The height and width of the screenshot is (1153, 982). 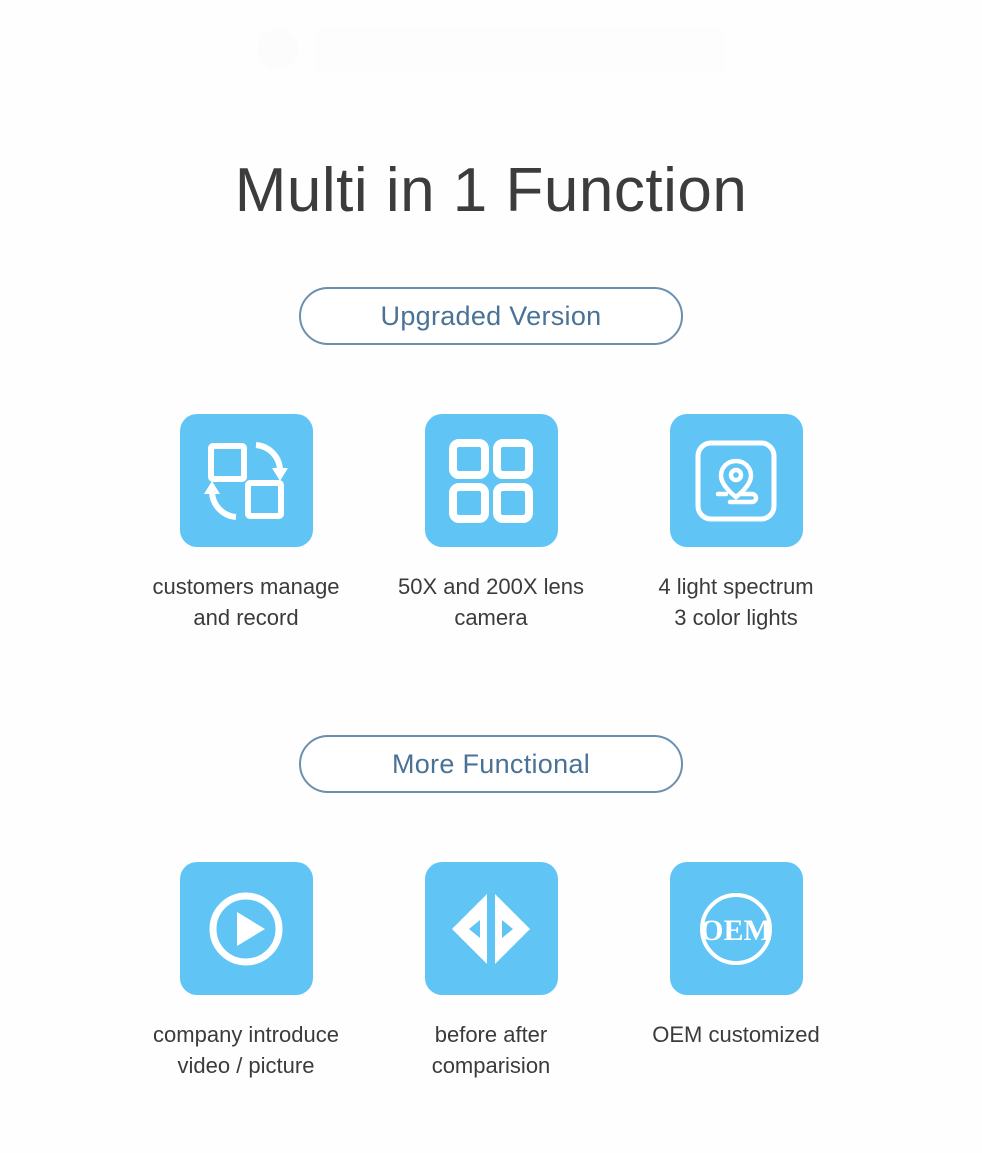 I want to click on section-badge-label: More Functional, so click(x=491, y=763).